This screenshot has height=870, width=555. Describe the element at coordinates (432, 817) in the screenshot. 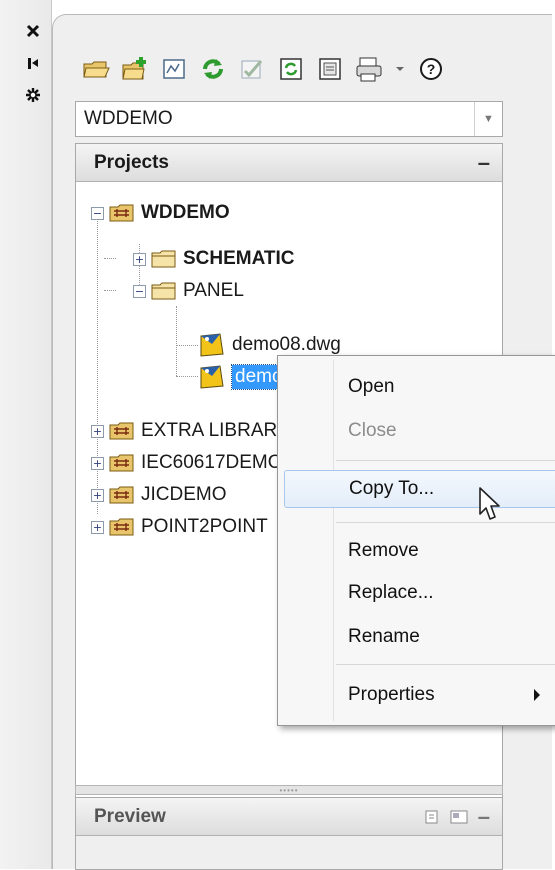

I see `list-view-icon` at that location.